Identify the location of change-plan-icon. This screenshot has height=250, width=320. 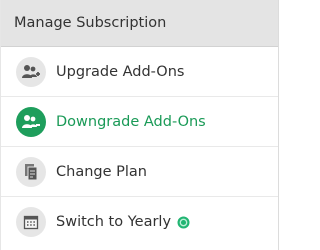
(31, 171).